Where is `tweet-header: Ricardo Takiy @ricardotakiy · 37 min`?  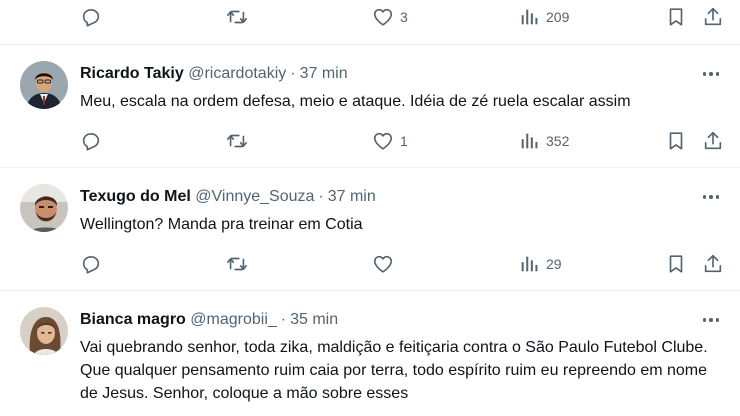 tweet-header: Ricardo Takiy @ricardotakiy · 37 min is located at coordinates (214, 74).